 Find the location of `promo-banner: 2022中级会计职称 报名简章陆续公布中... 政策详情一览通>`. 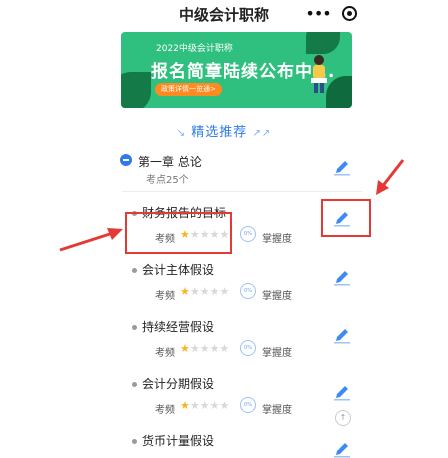

promo-banner: 2022中级会计职称 报名简章陆续公布中... 政策详情一览通> is located at coordinates (236, 70).